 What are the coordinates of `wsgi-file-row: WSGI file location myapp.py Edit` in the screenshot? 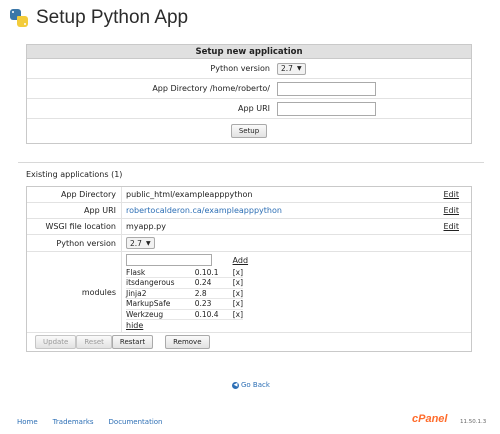 It's located at (249, 227).